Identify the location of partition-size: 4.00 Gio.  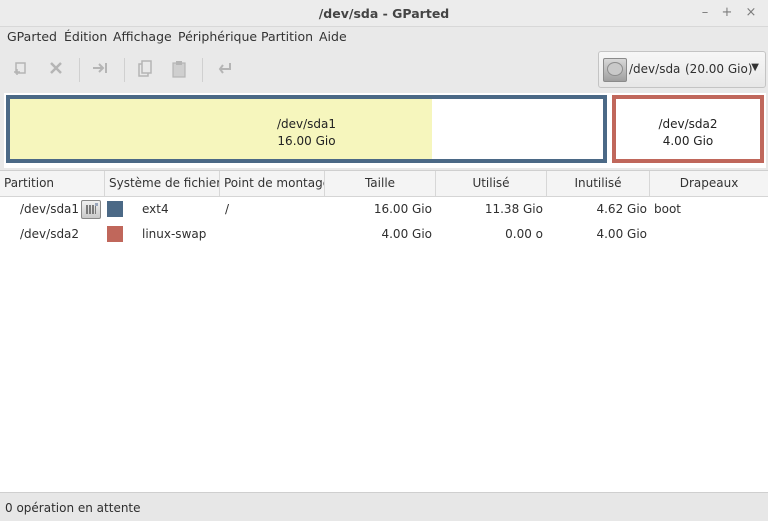
(688, 141).